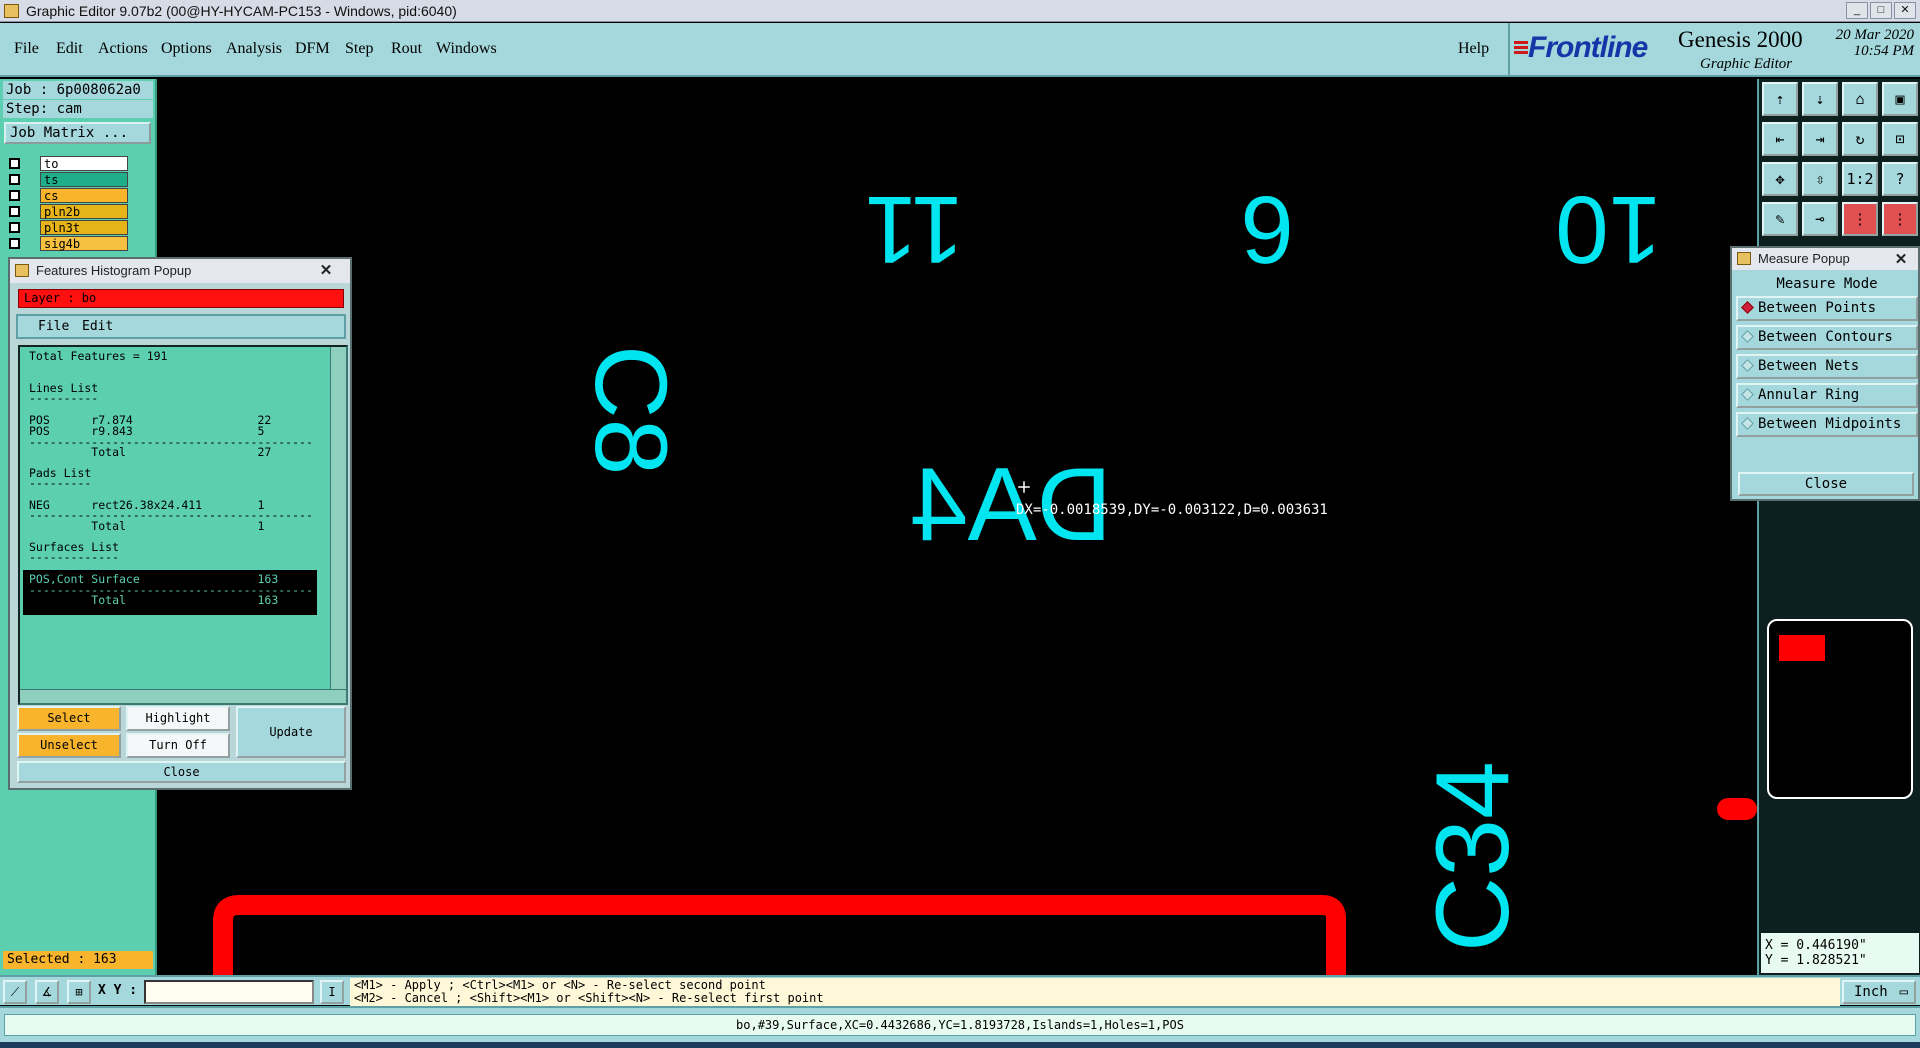  Describe the element at coordinates (406, 49) in the screenshot. I see `menu-rout: Rout` at that location.